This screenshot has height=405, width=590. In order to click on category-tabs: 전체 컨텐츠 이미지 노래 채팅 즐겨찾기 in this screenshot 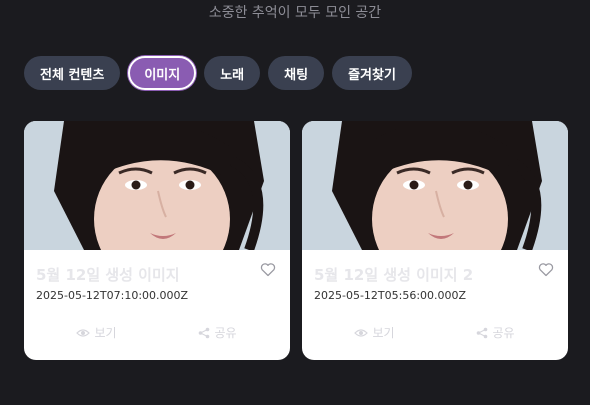, I will do `click(218, 73)`.